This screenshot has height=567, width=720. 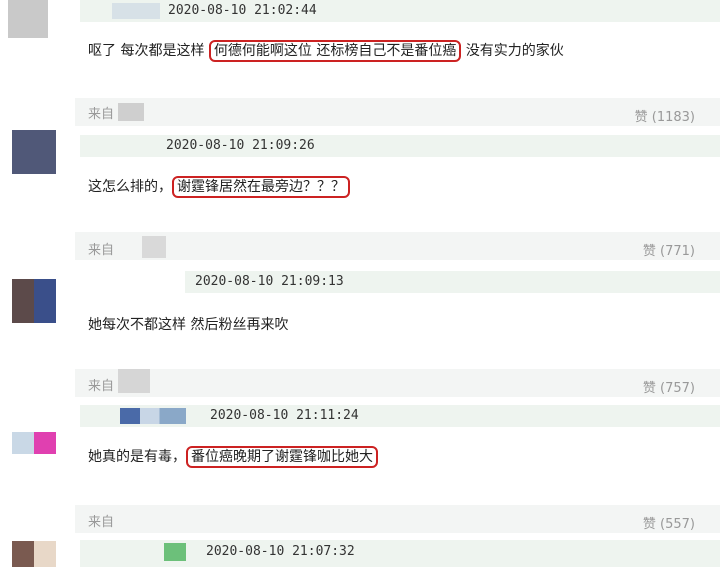 I want to click on comment-text: 这怎么排的， 谢霆锋居然在最旁边？？？, so click(x=219, y=187).